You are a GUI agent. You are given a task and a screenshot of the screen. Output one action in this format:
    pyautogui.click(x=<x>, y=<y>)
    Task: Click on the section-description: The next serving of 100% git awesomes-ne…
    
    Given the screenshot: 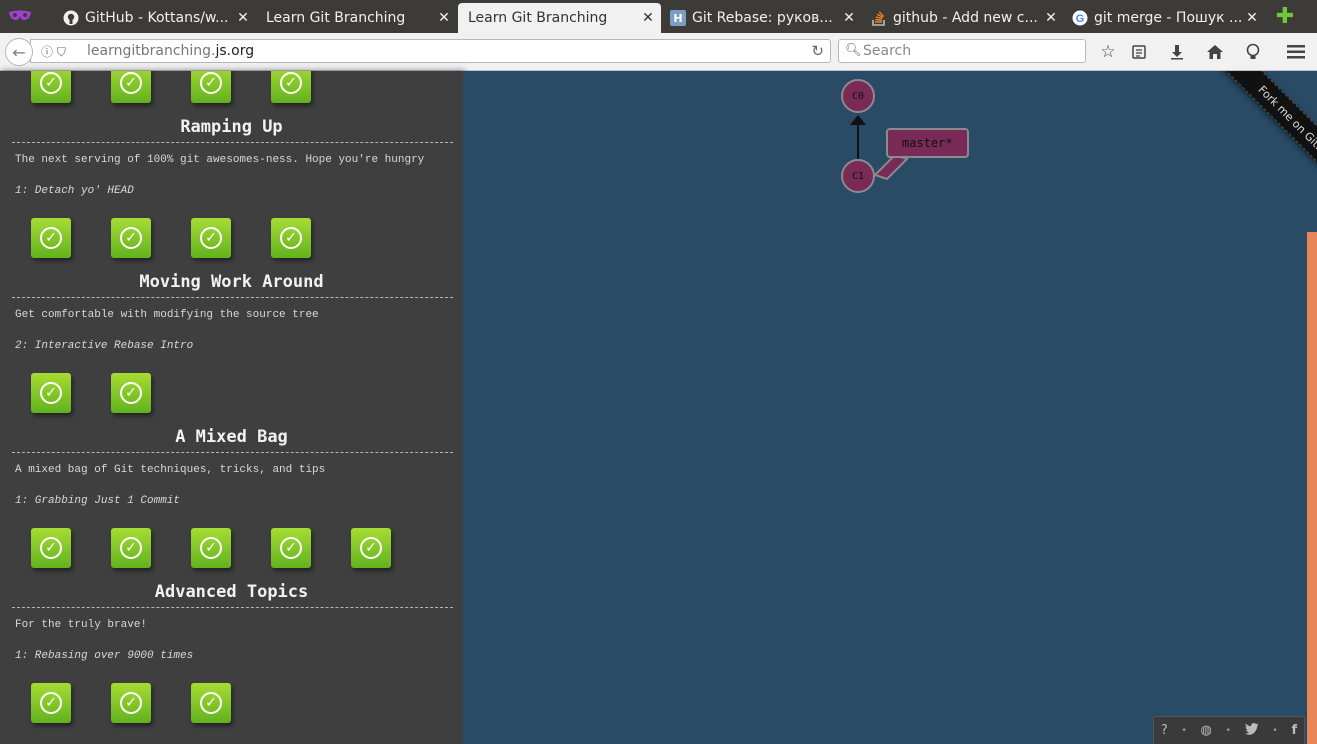 What is the action you would take?
    pyautogui.click(x=220, y=160)
    